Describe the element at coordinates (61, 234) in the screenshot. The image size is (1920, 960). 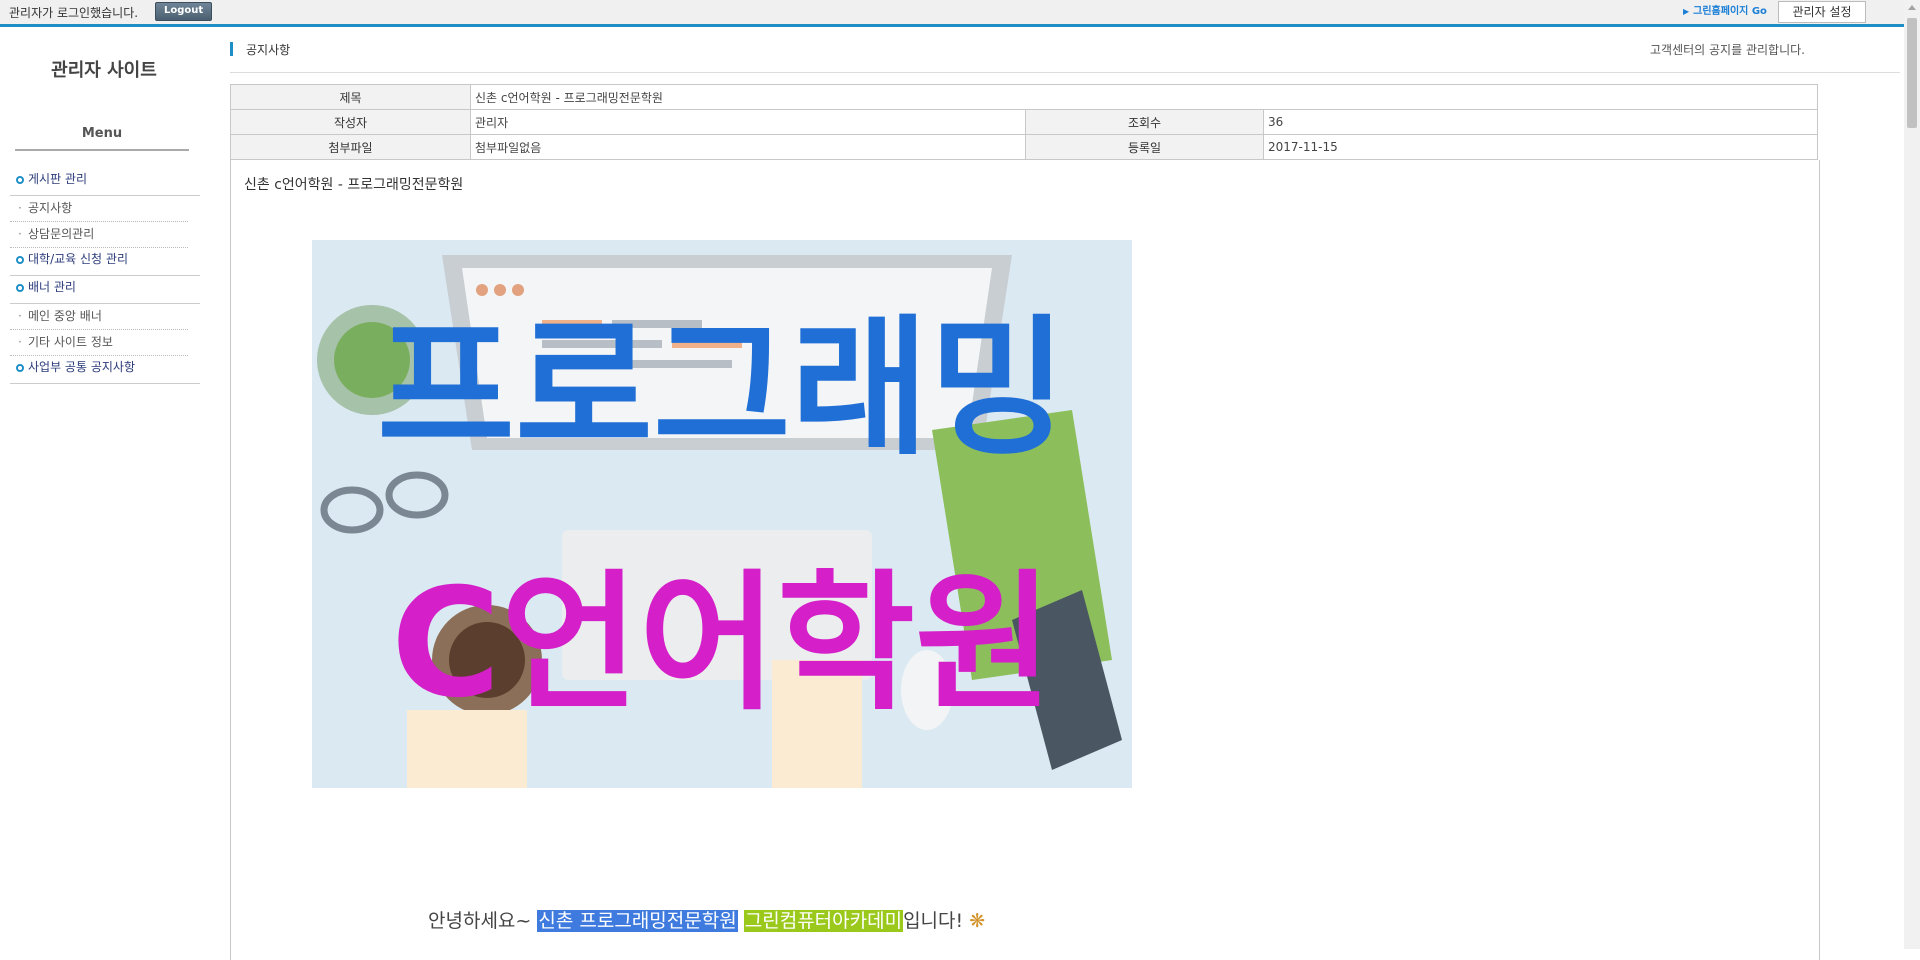
I see `sidebar-item-label: 상담문의관리` at that location.